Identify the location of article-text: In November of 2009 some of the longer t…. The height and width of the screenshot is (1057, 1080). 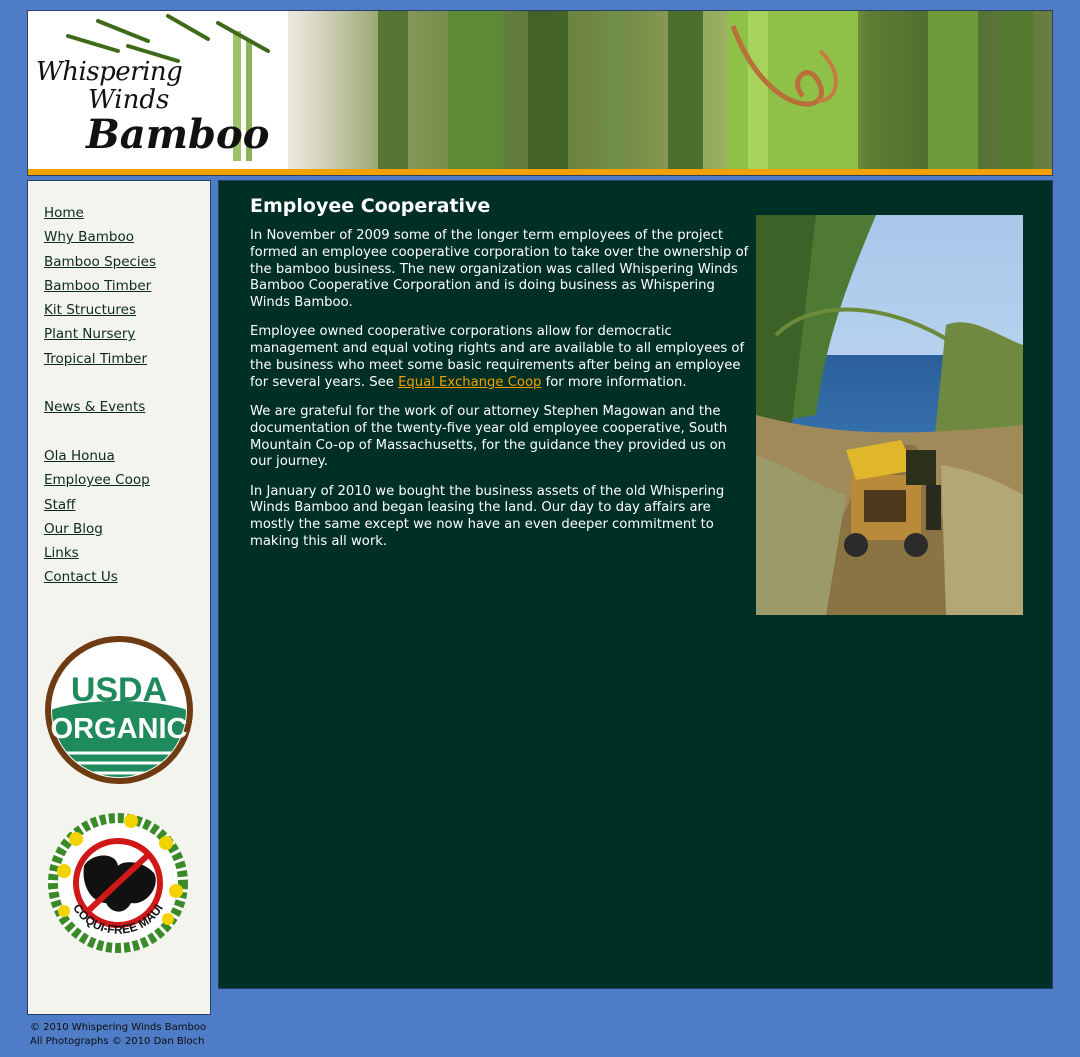
(500, 395).